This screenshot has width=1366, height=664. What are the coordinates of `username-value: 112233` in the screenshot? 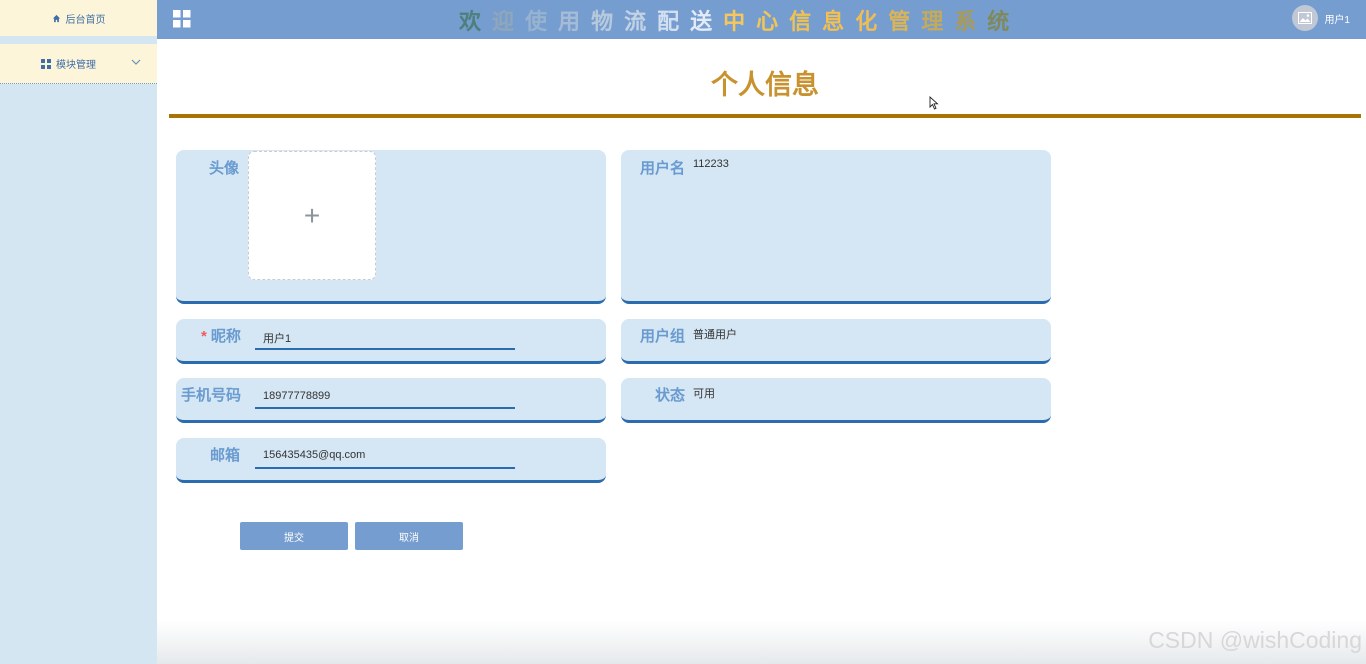 It's located at (711, 164).